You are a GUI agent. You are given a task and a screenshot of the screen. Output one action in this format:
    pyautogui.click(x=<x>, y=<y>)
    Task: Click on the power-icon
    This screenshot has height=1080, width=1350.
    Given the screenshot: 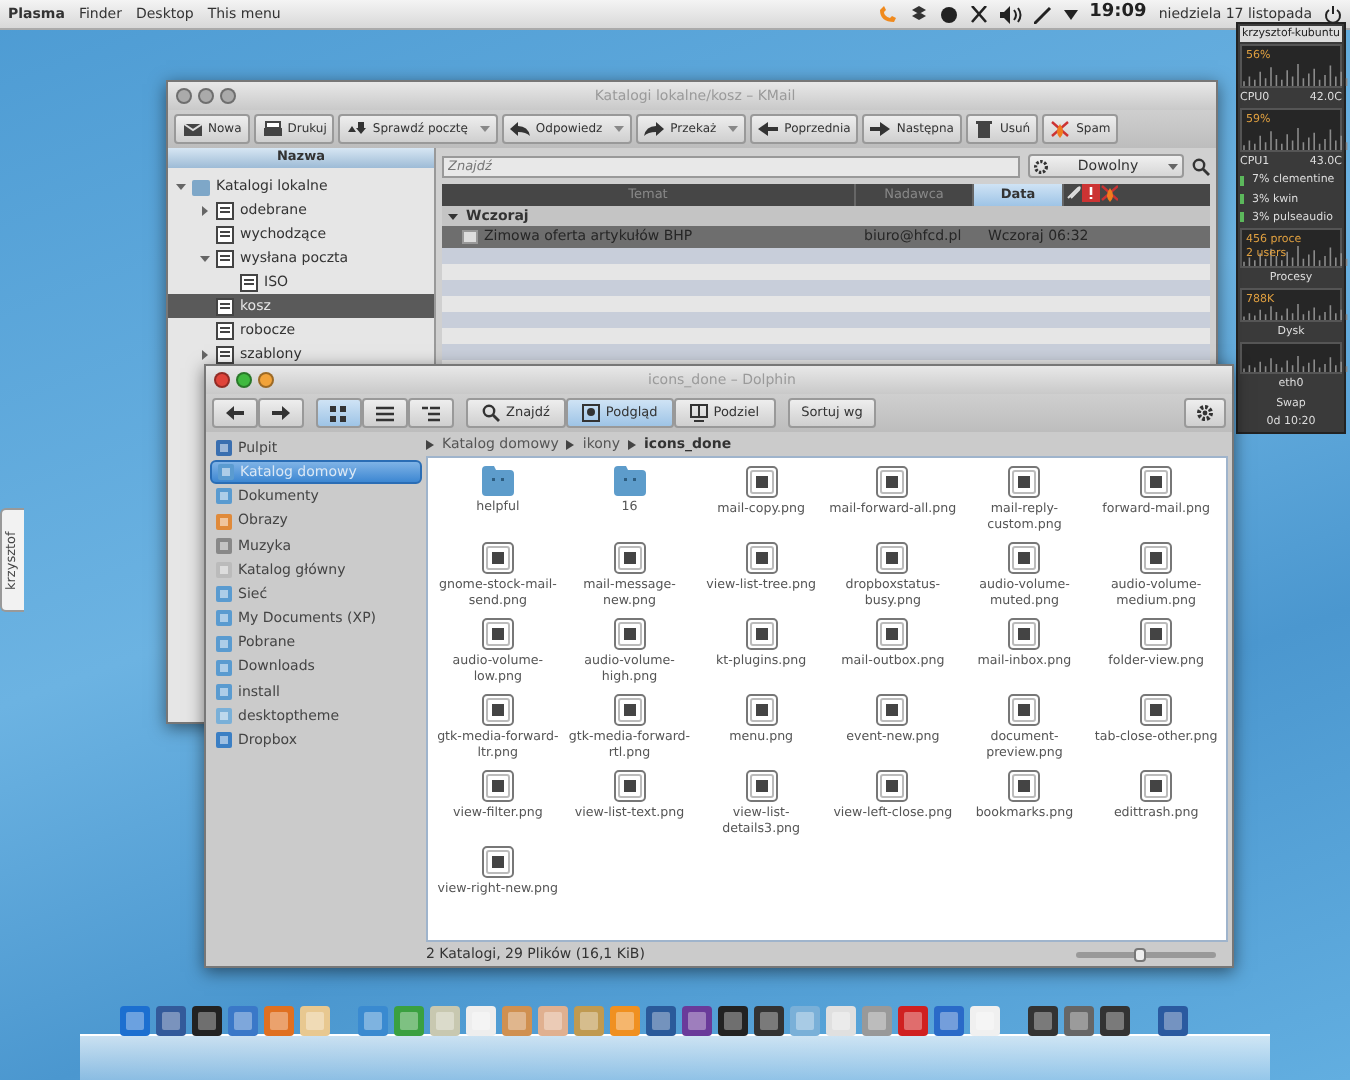 What is the action you would take?
    pyautogui.click(x=1333, y=14)
    